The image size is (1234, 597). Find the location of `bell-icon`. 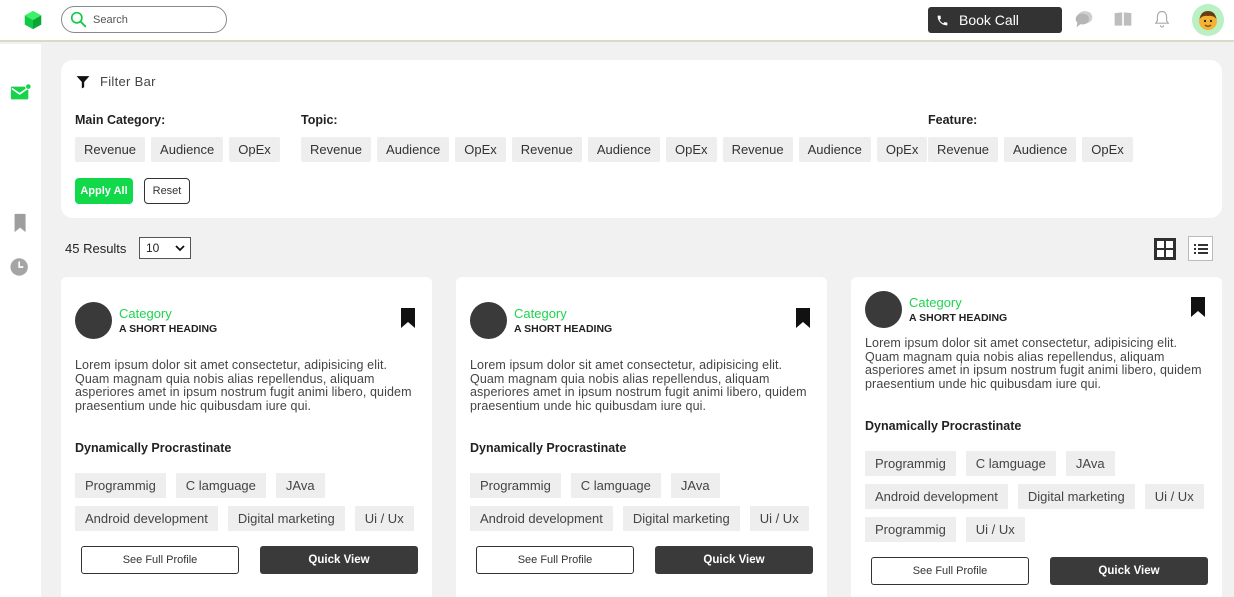

bell-icon is located at coordinates (1162, 19).